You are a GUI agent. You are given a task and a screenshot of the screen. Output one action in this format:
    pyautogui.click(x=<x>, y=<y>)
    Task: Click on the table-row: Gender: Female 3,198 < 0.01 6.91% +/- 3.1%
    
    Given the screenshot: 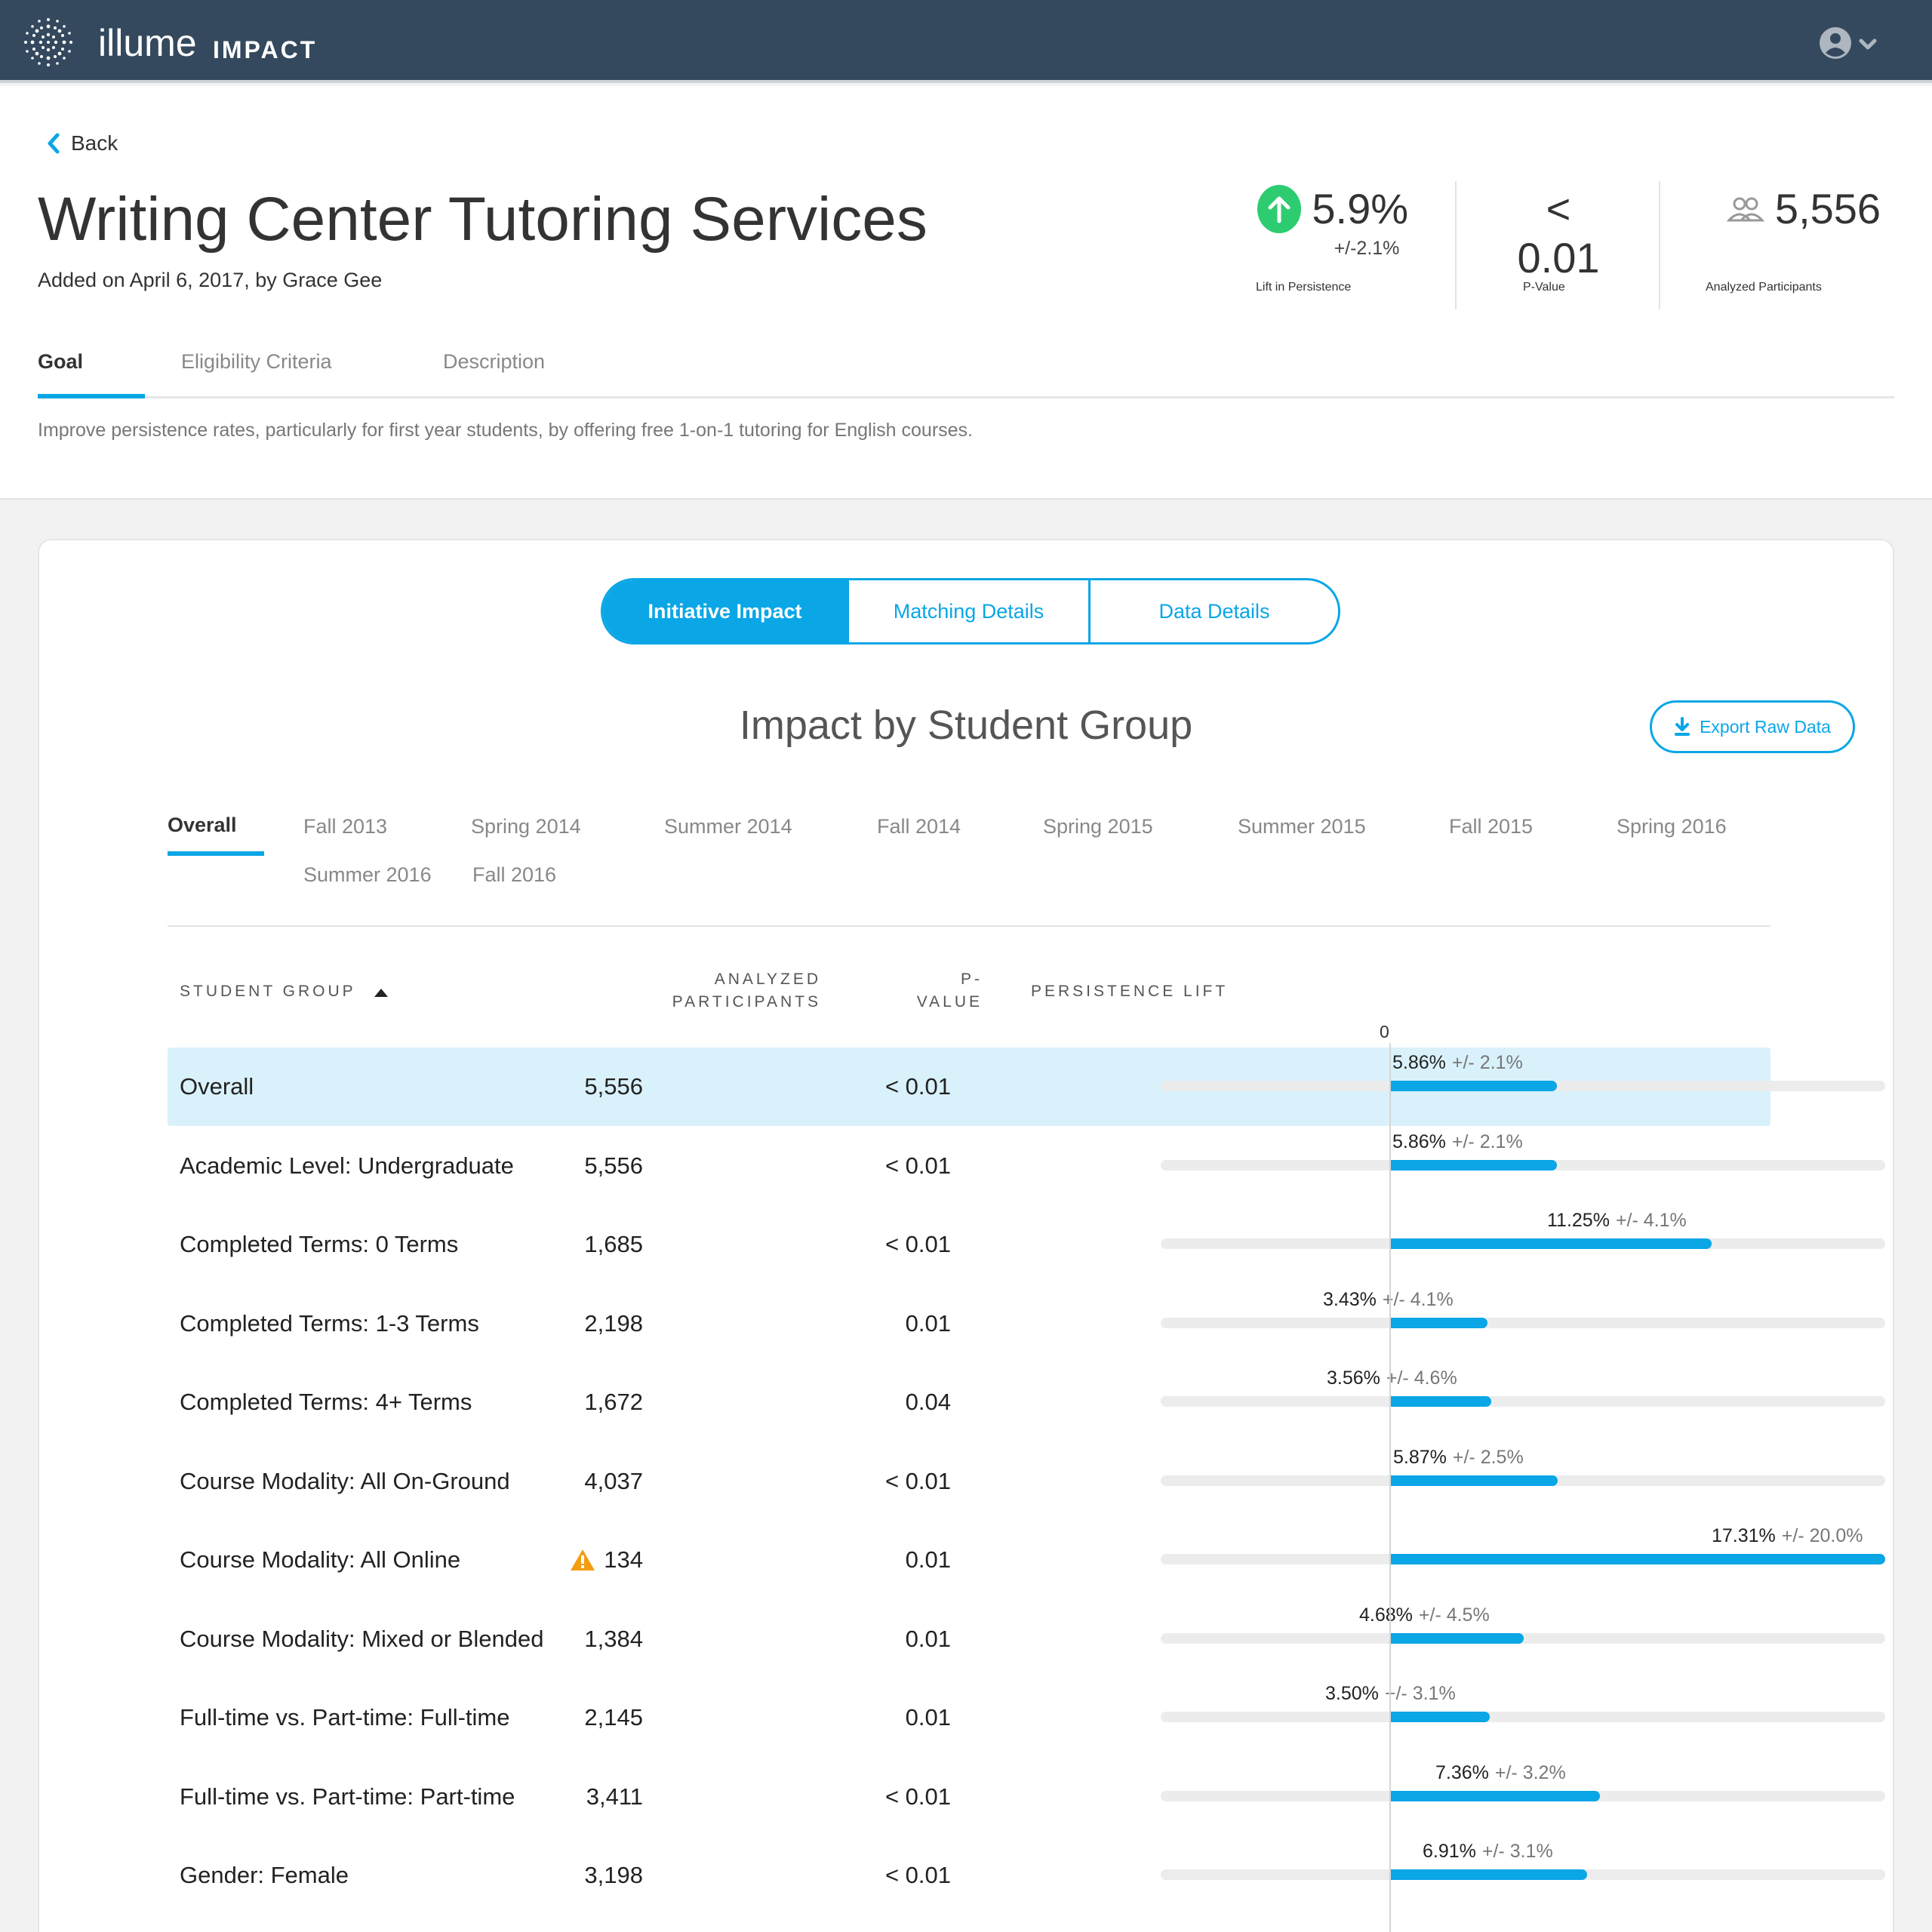 What is the action you would take?
    pyautogui.click(x=1026, y=1875)
    